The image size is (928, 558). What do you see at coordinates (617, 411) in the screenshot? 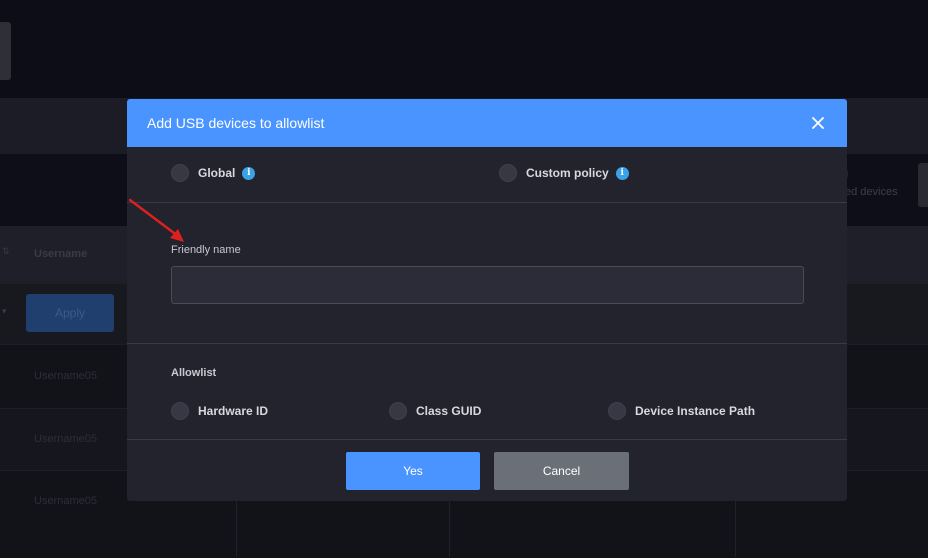
I see `device-instance-path-radio` at bounding box center [617, 411].